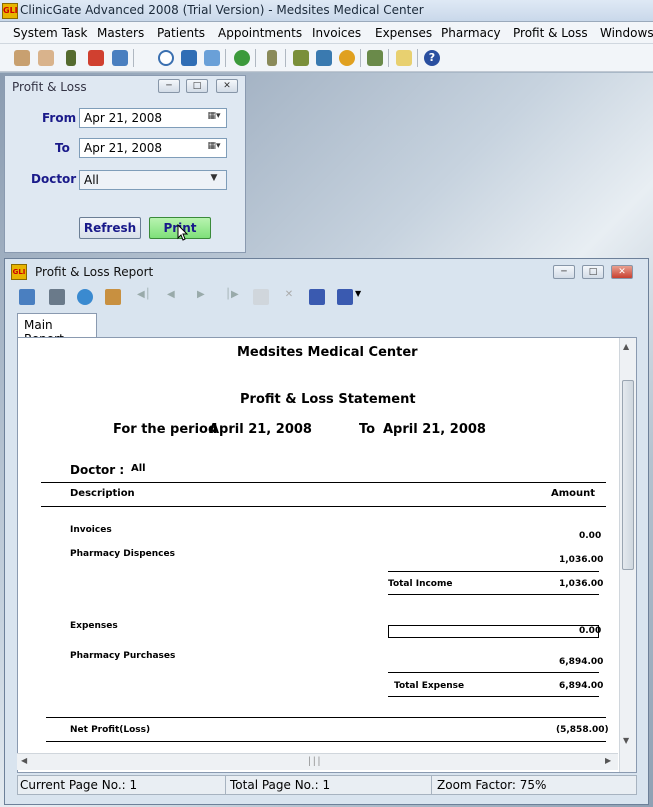 The height and width of the screenshot is (807, 653). I want to click on zoom-icon, so click(345, 297).